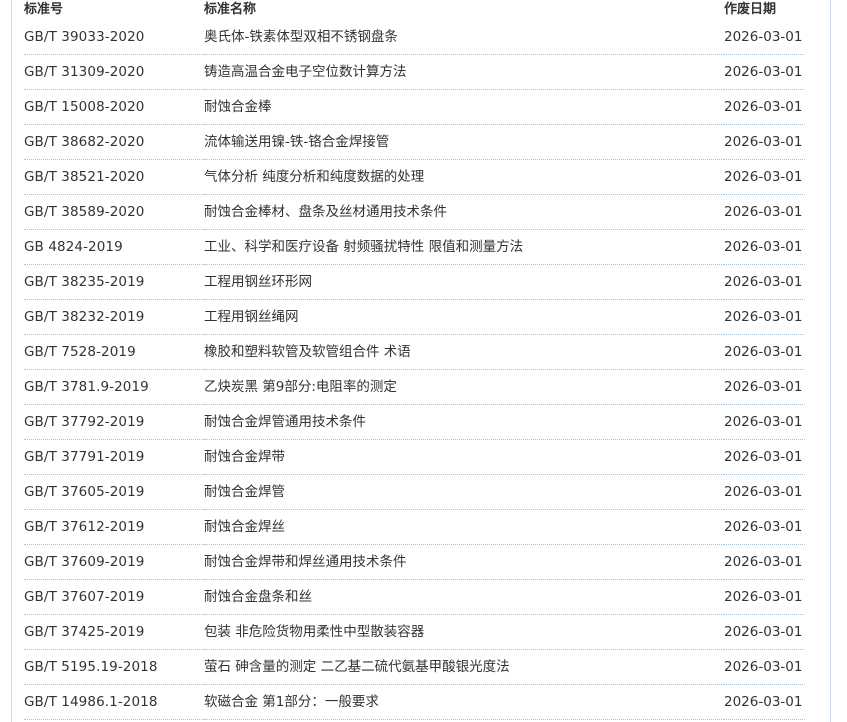  I want to click on table-row: GB/T 37612-2019 耐蚀合金焊丝 2026-03-01, so click(414, 527).